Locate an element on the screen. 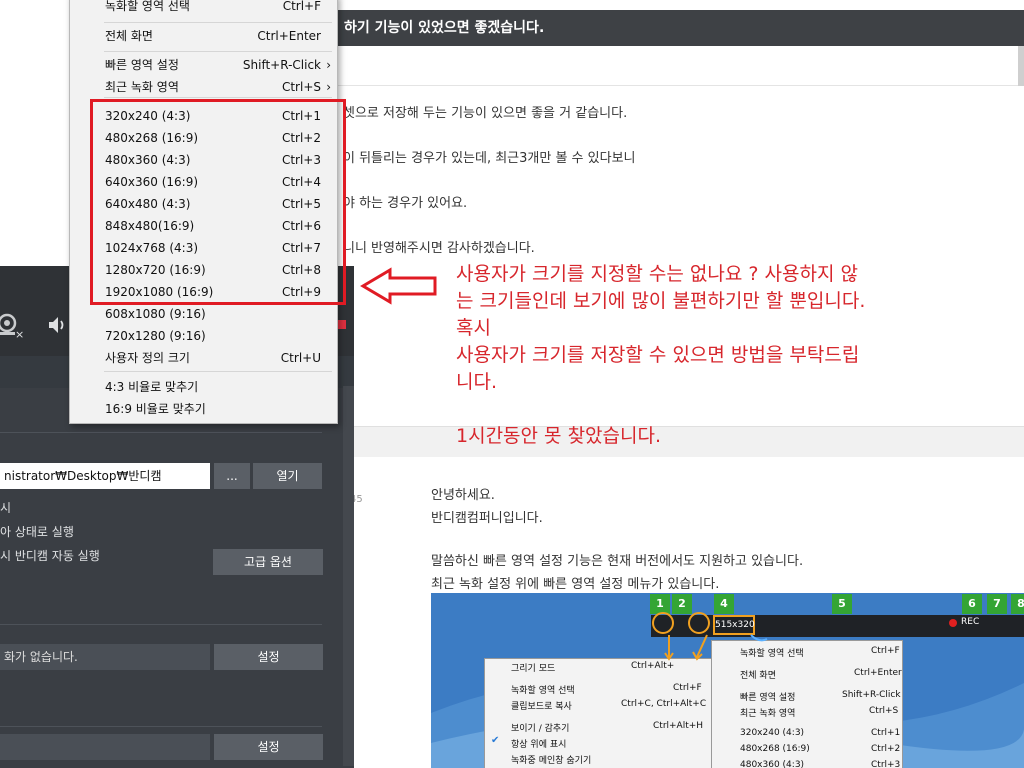 The height and width of the screenshot is (768, 1024). rec-dot-icon is located at coordinates (953, 623).